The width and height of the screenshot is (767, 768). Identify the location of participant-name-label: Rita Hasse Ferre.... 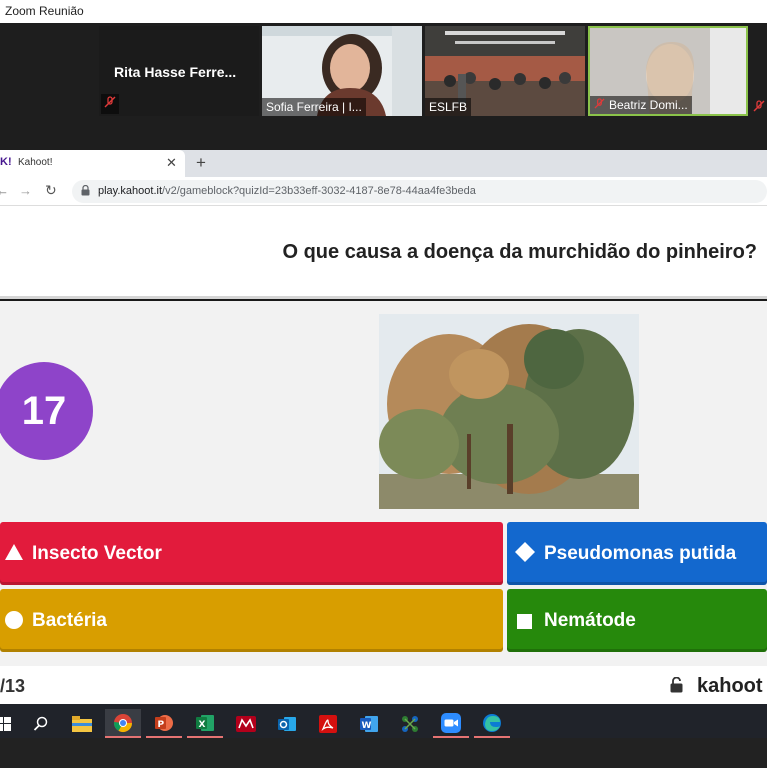
(175, 72).